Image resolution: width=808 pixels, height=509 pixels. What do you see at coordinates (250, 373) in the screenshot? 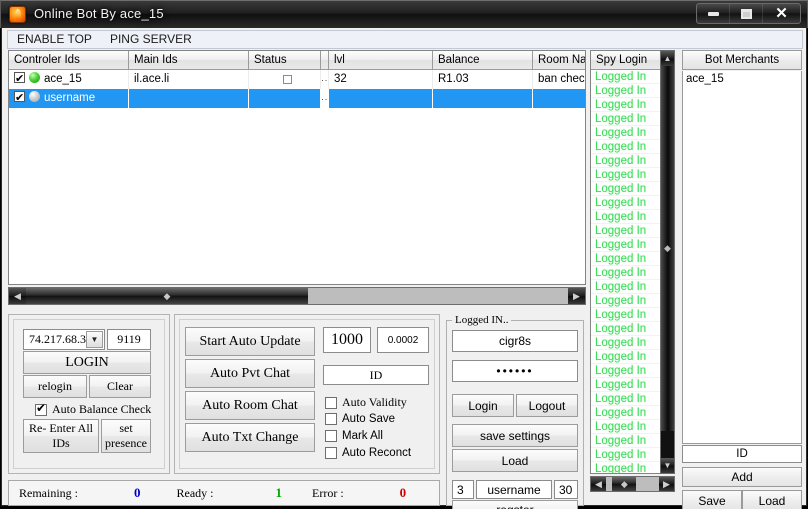
I see `auto-pvt-chat-button: Auto Pvt Chat` at bounding box center [250, 373].